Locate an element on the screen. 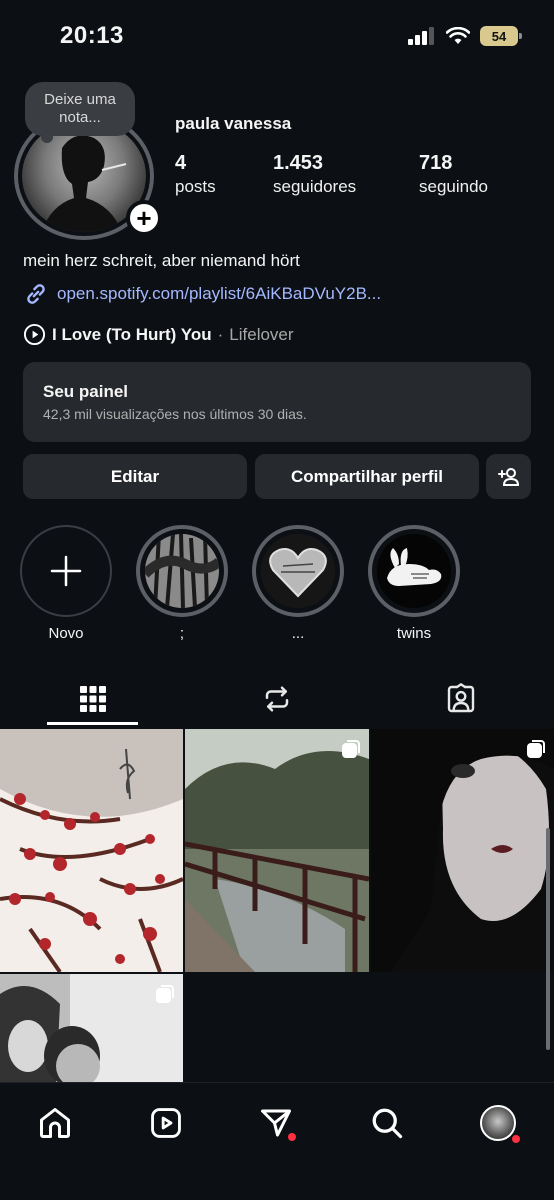  highlight-item: twins is located at coordinates (414, 583).